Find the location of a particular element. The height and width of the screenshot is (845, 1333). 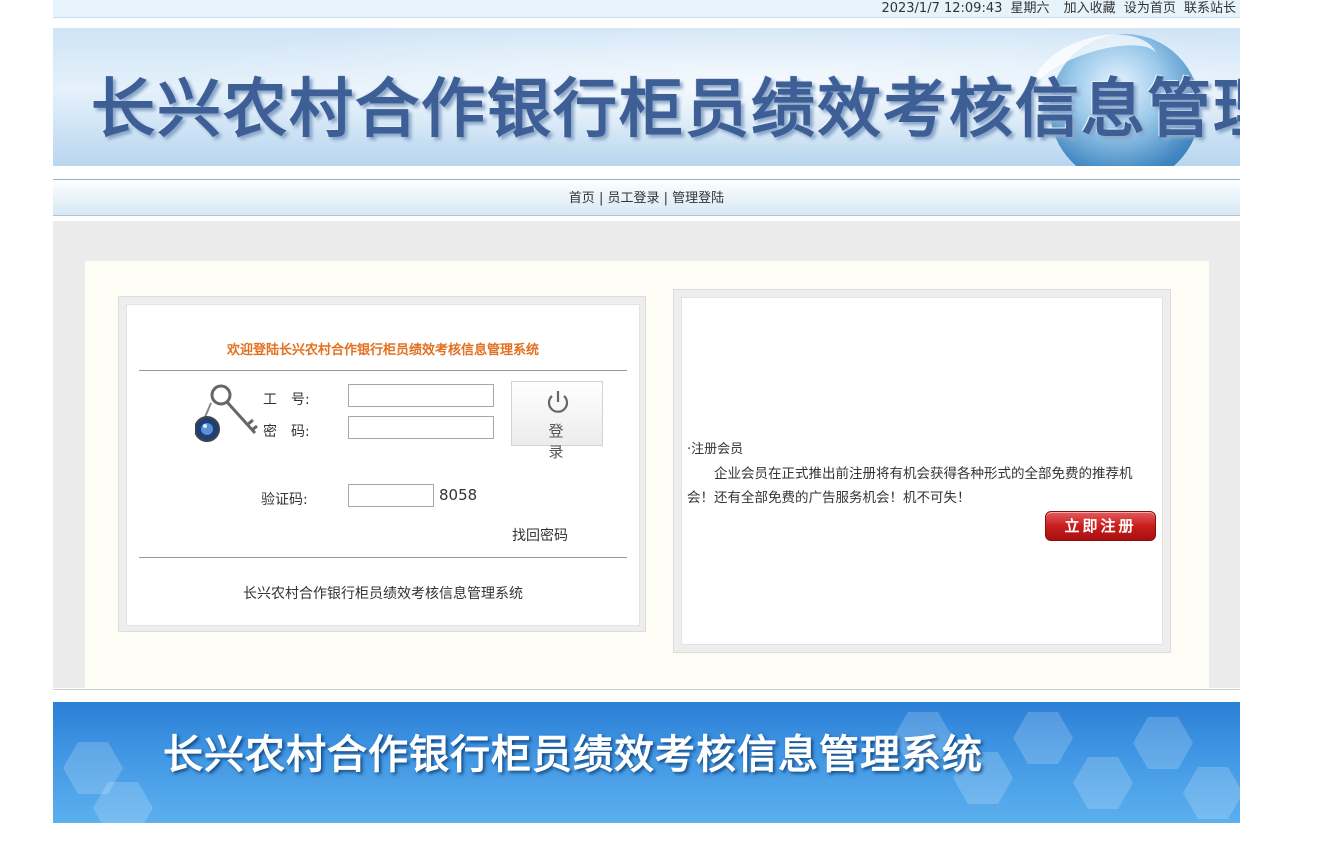

login-button: 登录 is located at coordinates (557, 421).